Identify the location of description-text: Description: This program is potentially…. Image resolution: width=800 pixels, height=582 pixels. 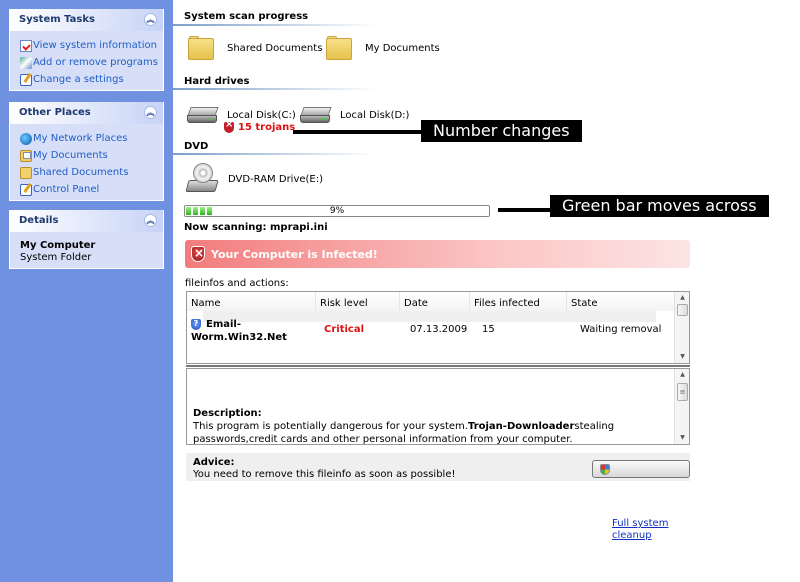
(428, 426).